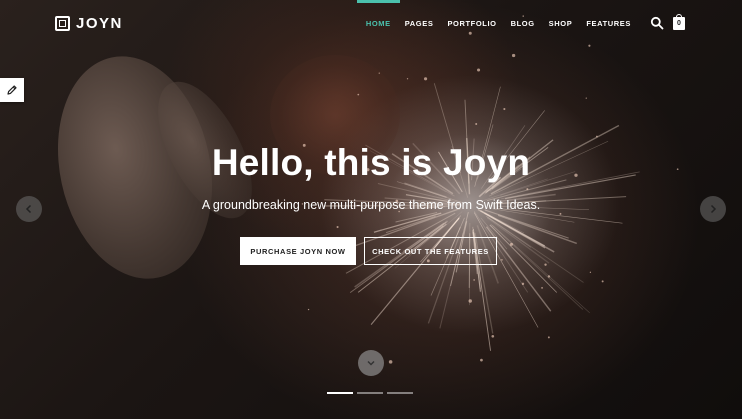 The image size is (742, 419). Describe the element at coordinates (371, 162) in the screenshot. I see `hero-headline: Hello, this is Joyn` at that location.